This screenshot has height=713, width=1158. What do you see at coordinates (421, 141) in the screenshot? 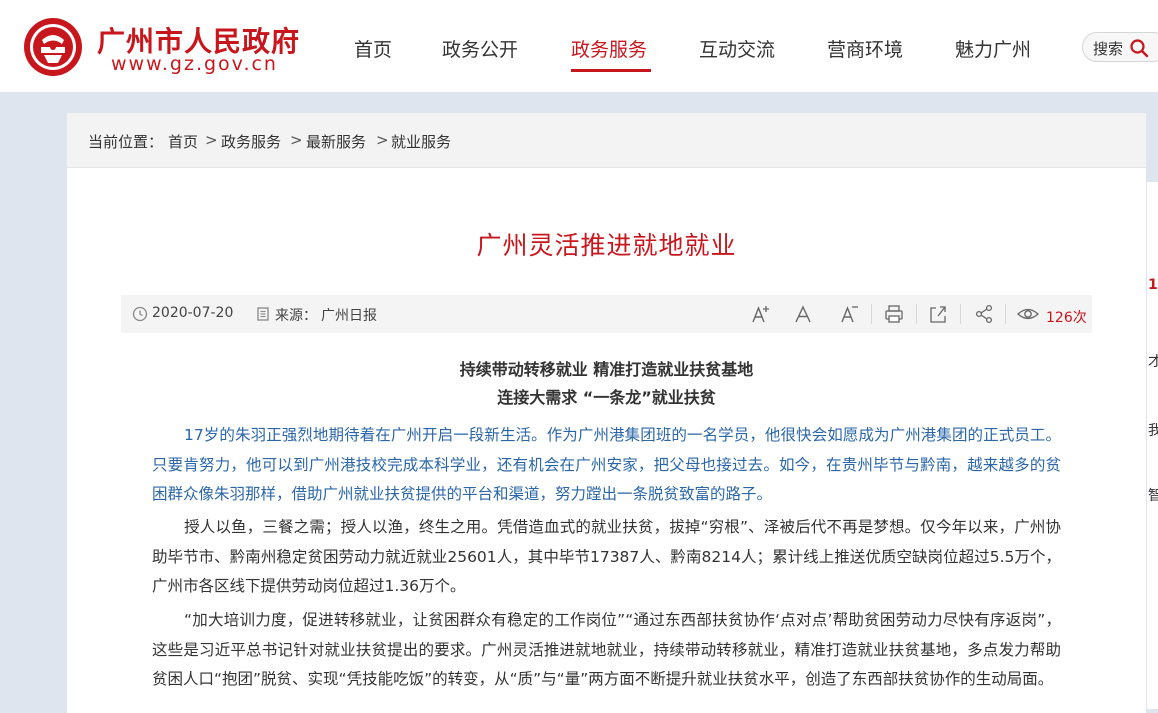
I see `breadcrumb-employment-services: 就业服务` at bounding box center [421, 141].